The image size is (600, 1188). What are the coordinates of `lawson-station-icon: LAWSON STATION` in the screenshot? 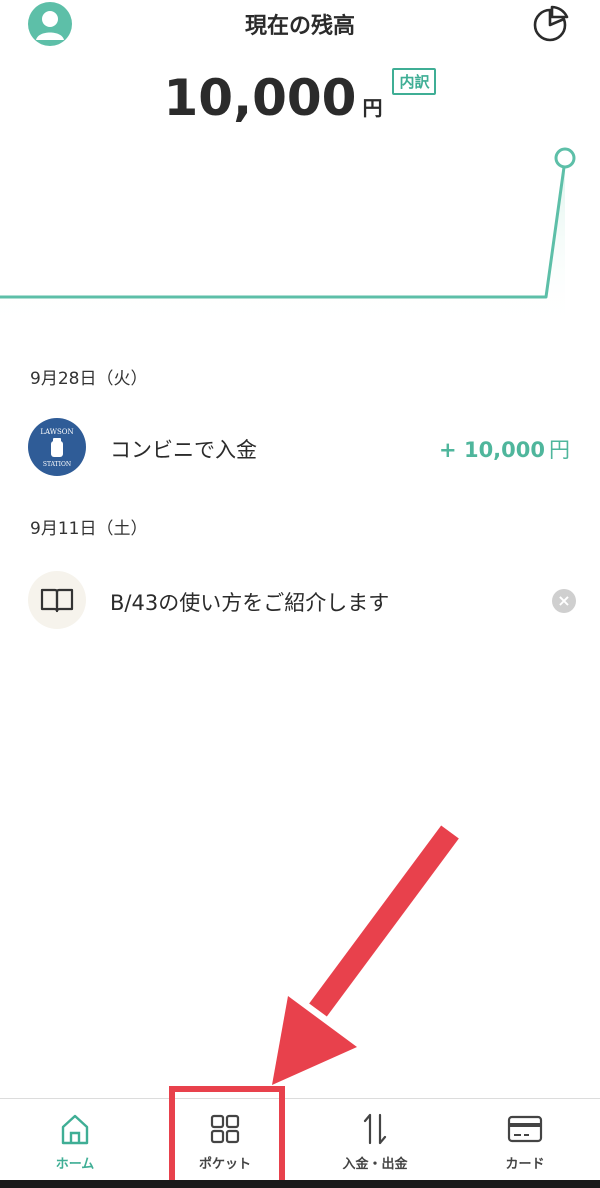 It's located at (57, 447).